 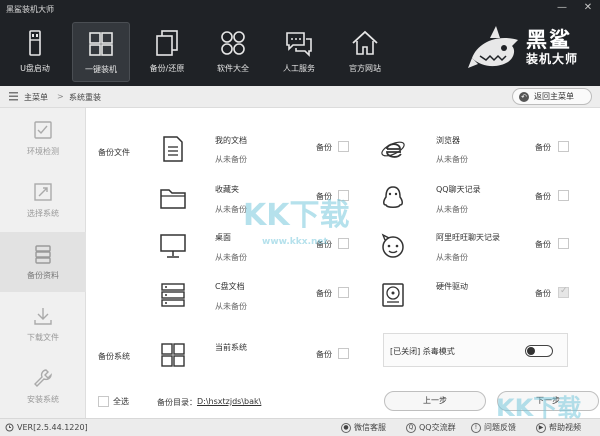 I want to click on status-link-label: QQ交流群, so click(x=437, y=427).